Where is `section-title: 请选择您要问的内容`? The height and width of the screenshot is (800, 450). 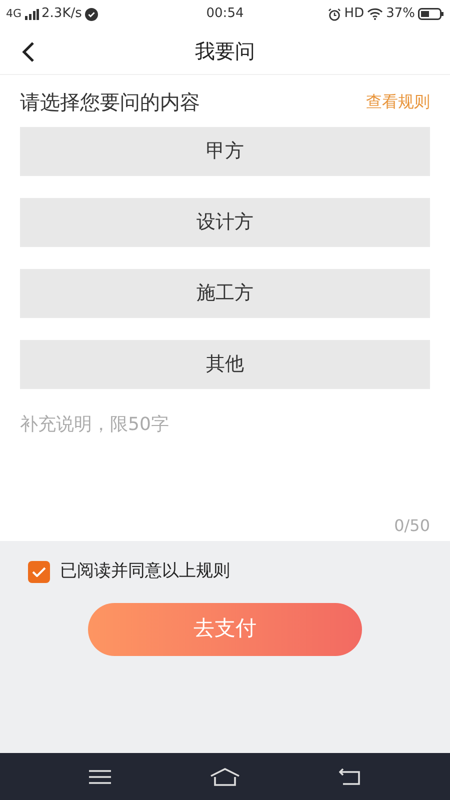 section-title: 请选择您要问的内容 is located at coordinates (110, 102).